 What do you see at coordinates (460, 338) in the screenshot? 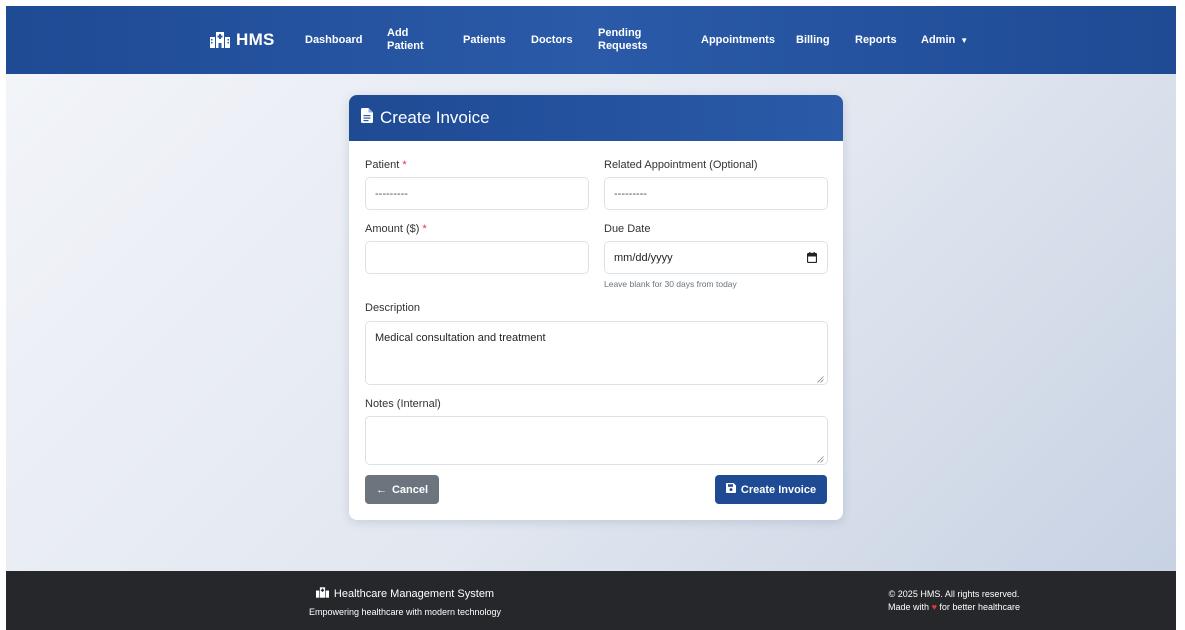
I see `description-value: Medical consultation and treatment` at bounding box center [460, 338].